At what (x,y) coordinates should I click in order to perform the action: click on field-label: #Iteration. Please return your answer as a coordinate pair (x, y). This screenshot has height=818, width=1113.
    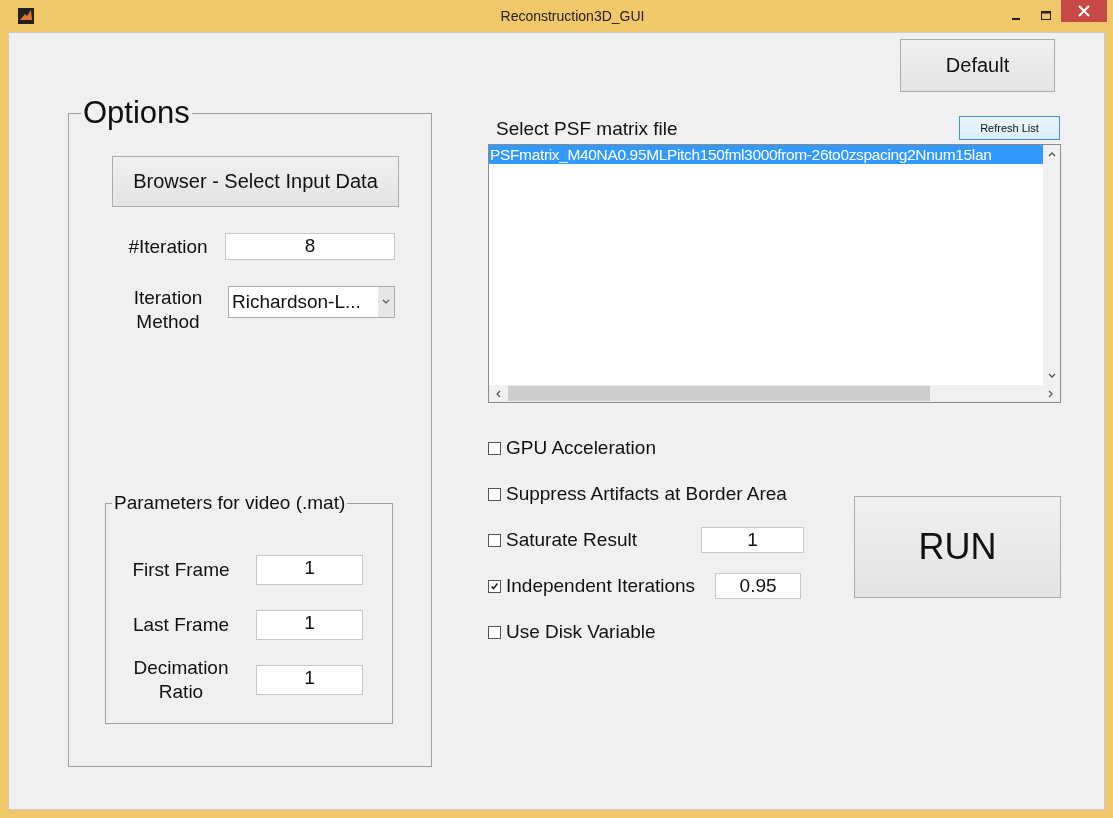
    Looking at the image, I should click on (168, 246).